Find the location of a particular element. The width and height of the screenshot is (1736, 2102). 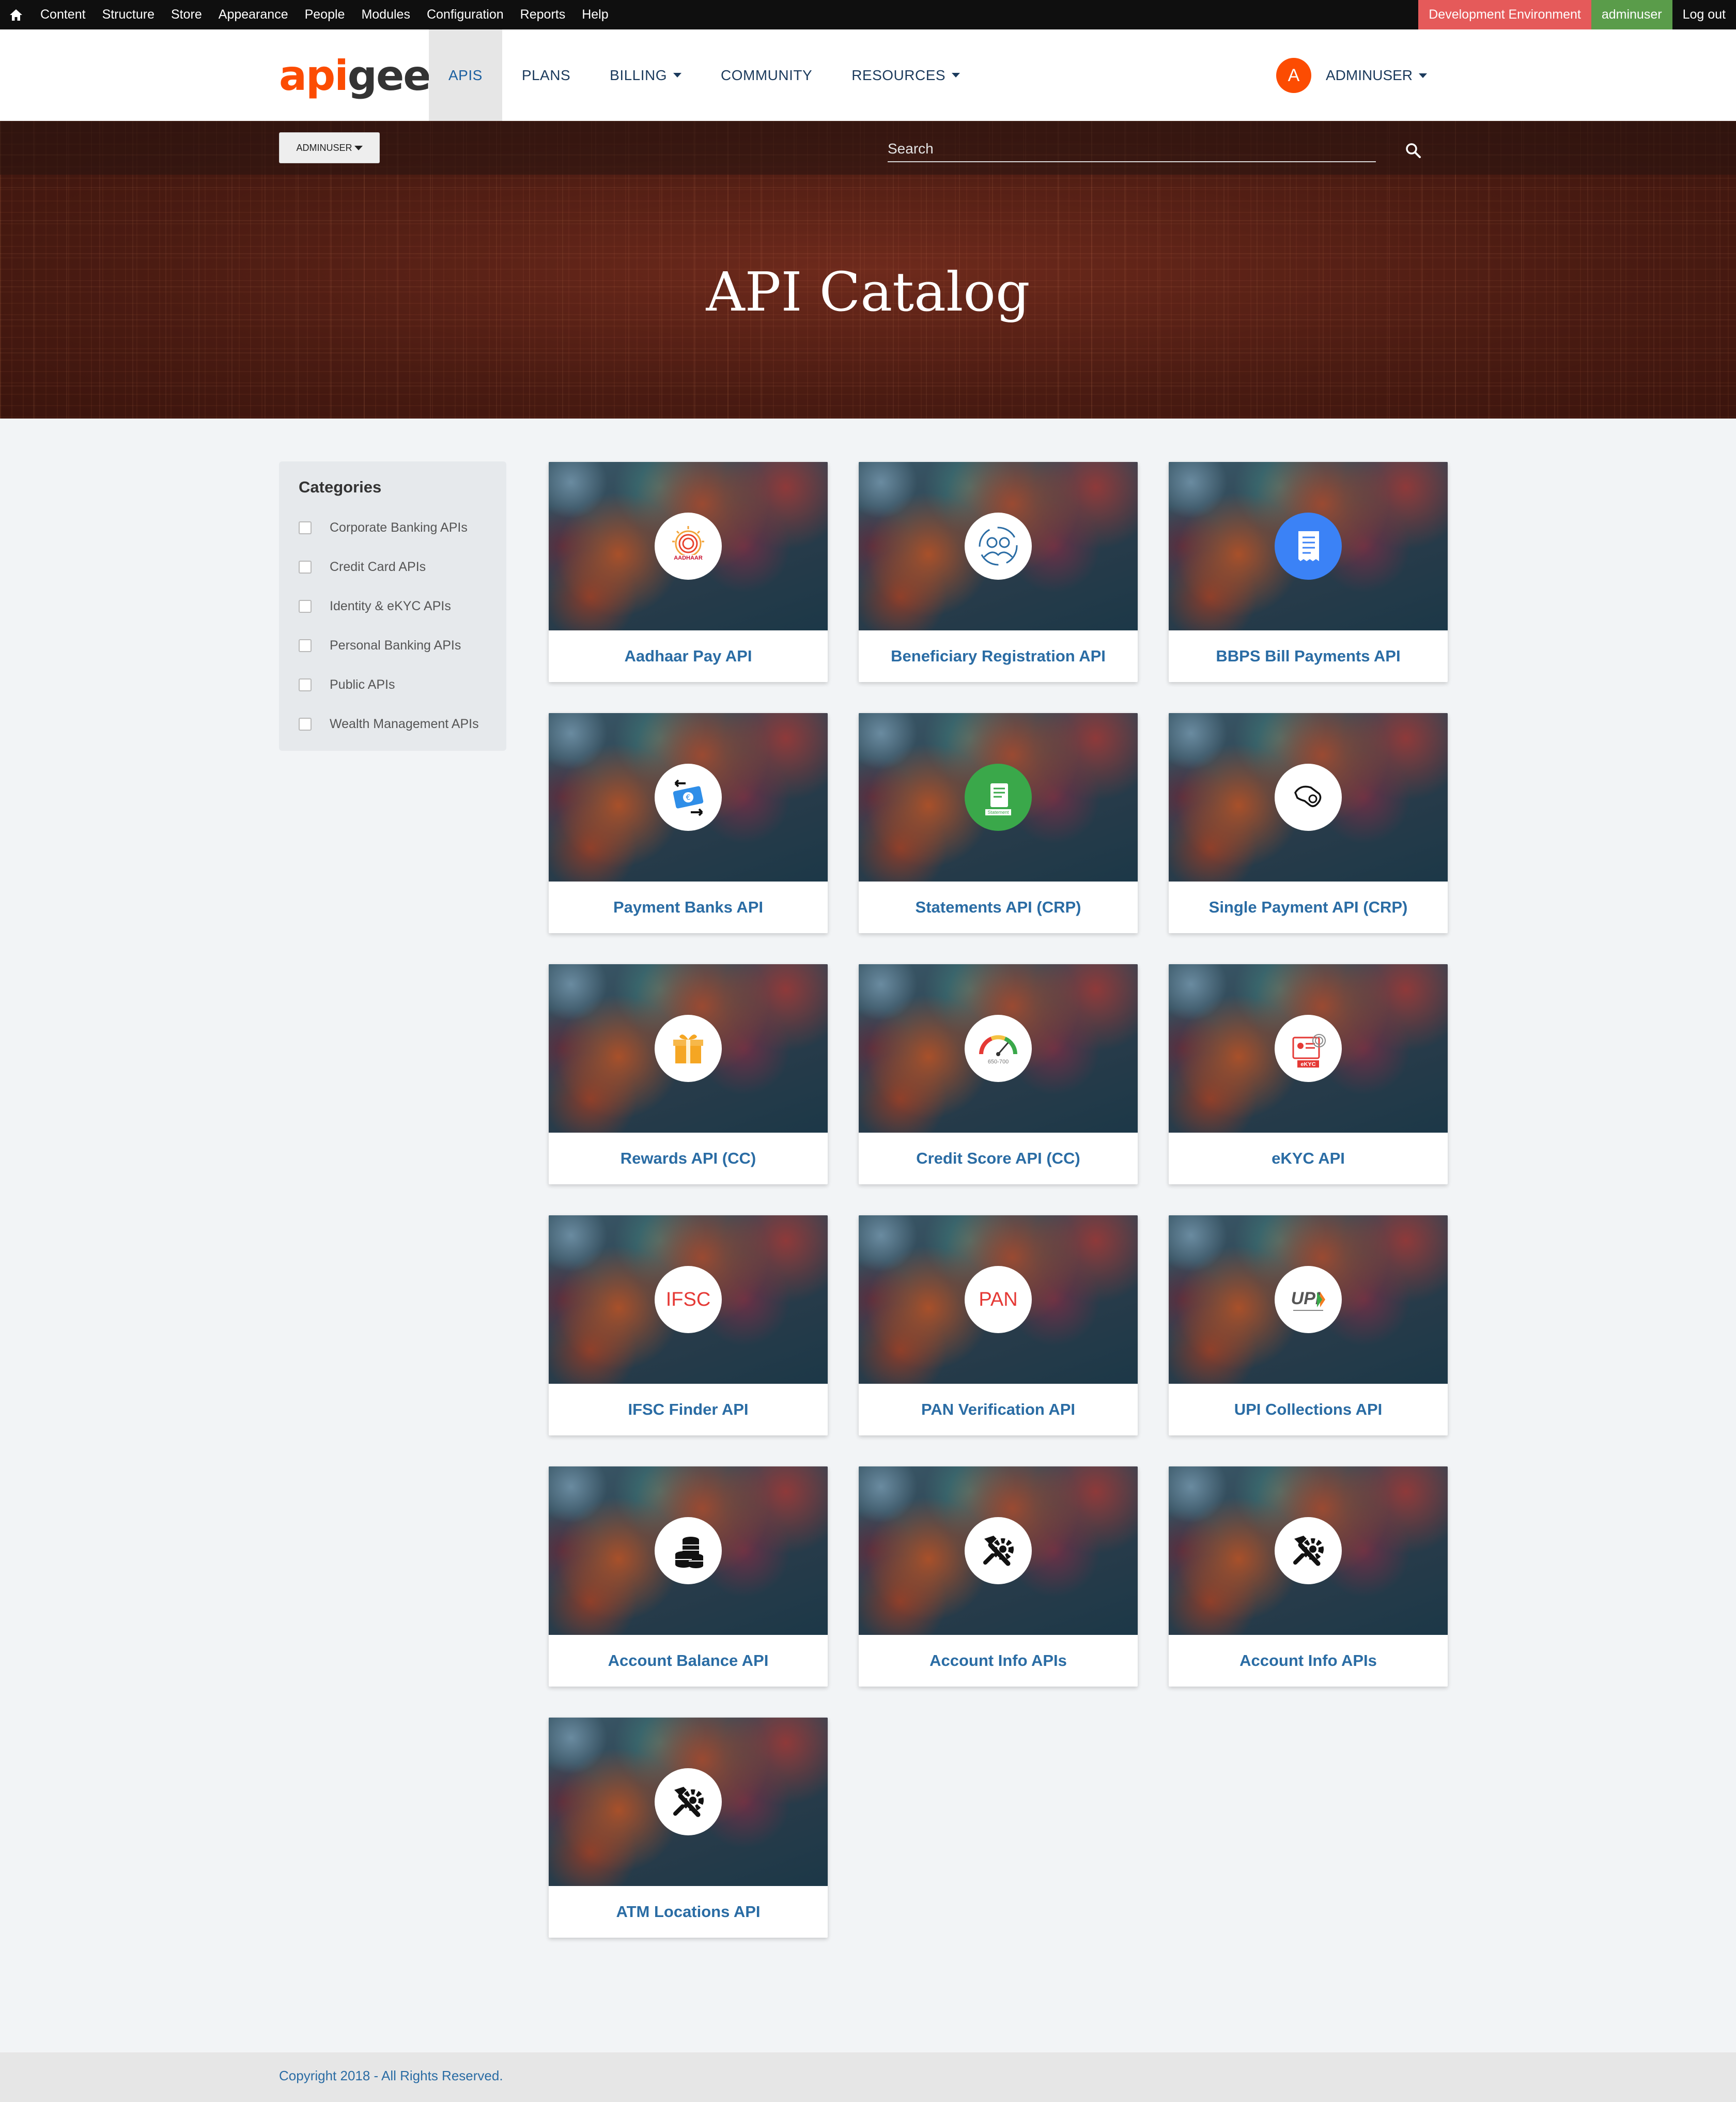

logo-text-api: api is located at coordinates (314, 76).